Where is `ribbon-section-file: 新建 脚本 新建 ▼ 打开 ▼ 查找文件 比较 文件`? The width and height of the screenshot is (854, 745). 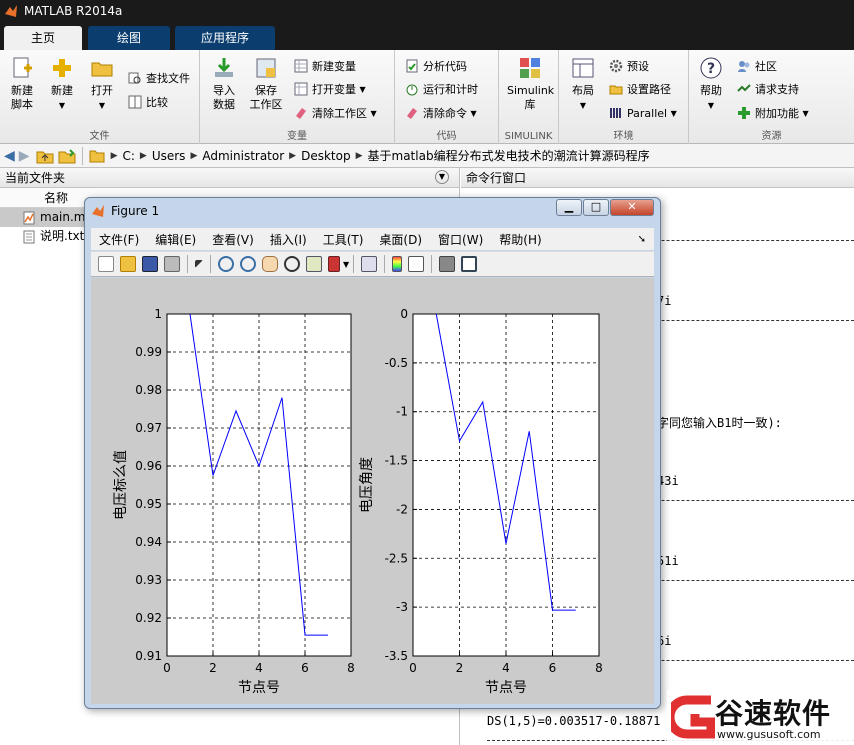
ribbon-section-file: 新建 脚本 新建 ▼ 打开 ▼ 查找文件 比较 文件 is located at coordinates (100, 97).